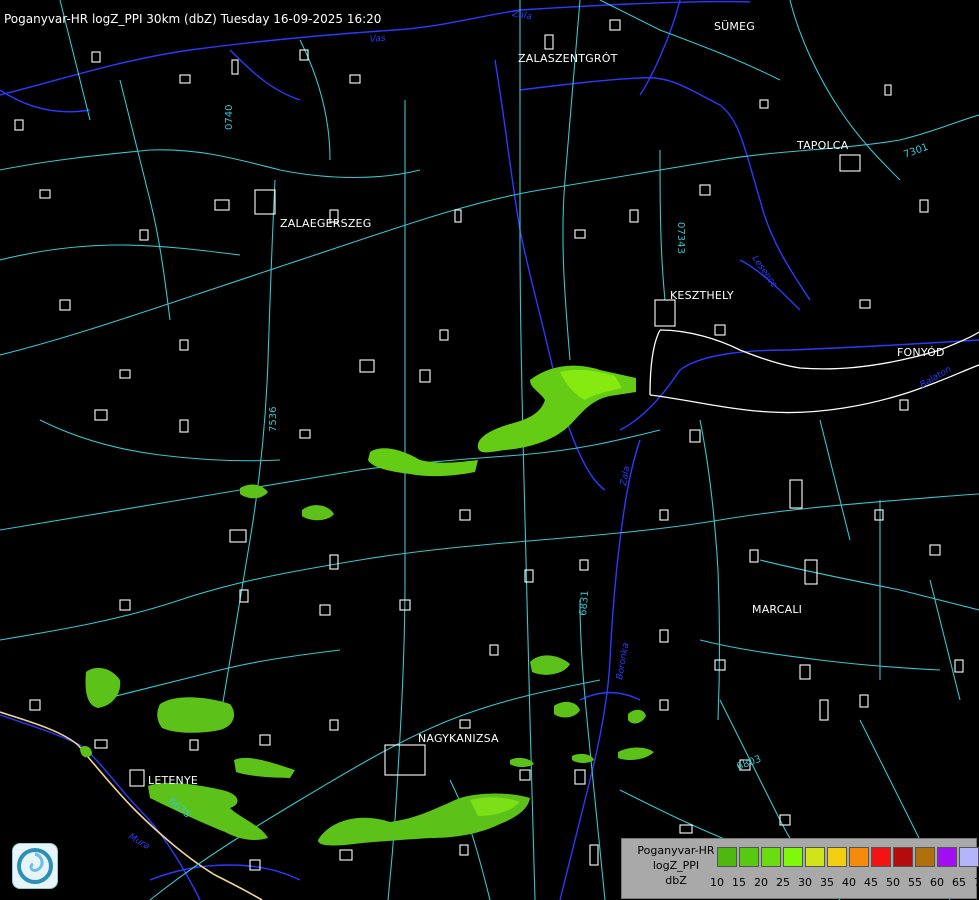  Describe the element at coordinates (848, 857) in the screenshot. I see `legend-color-scale` at that location.